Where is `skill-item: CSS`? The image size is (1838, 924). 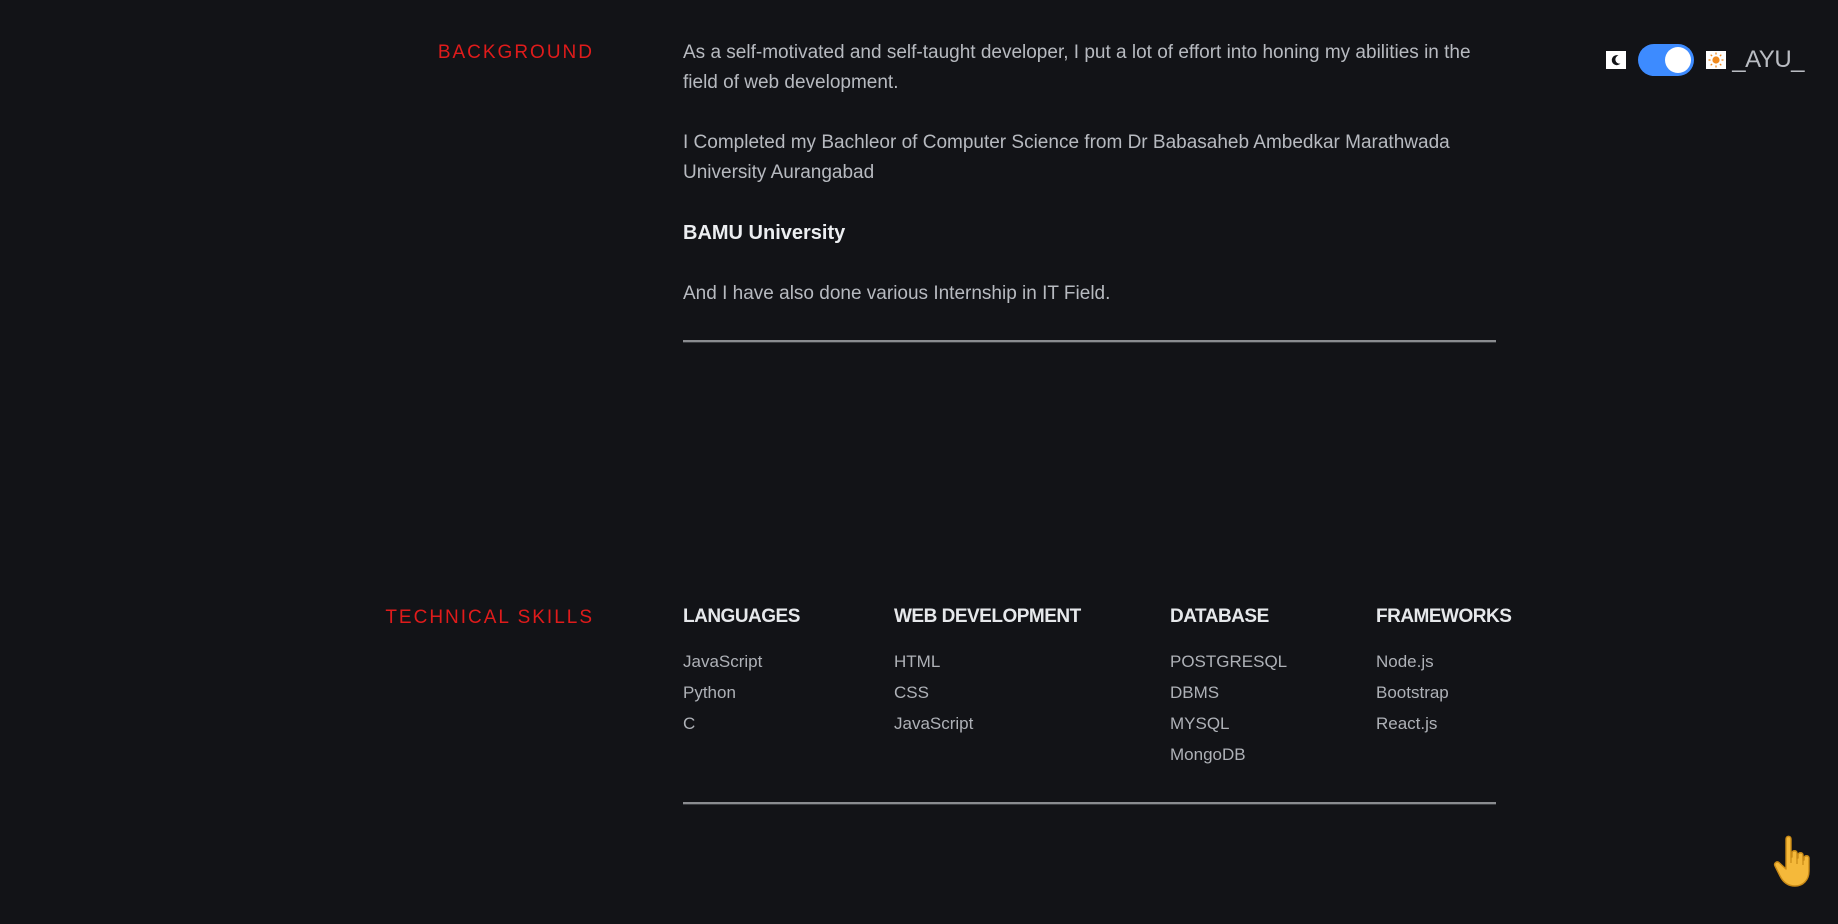 skill-item: CSS is located at coordinates (911, 692).